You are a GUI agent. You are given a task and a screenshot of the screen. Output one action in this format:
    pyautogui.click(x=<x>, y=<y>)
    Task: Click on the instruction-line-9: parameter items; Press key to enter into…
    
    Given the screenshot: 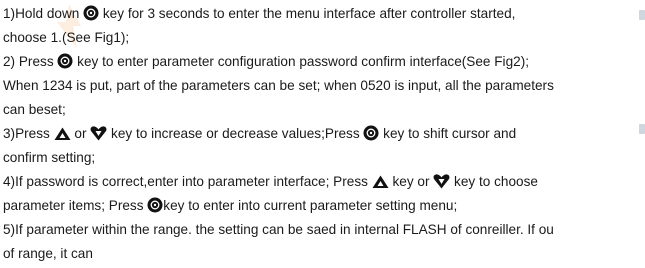 What is the action you would take?
    pyautogui.click(x=230, y=205)
    